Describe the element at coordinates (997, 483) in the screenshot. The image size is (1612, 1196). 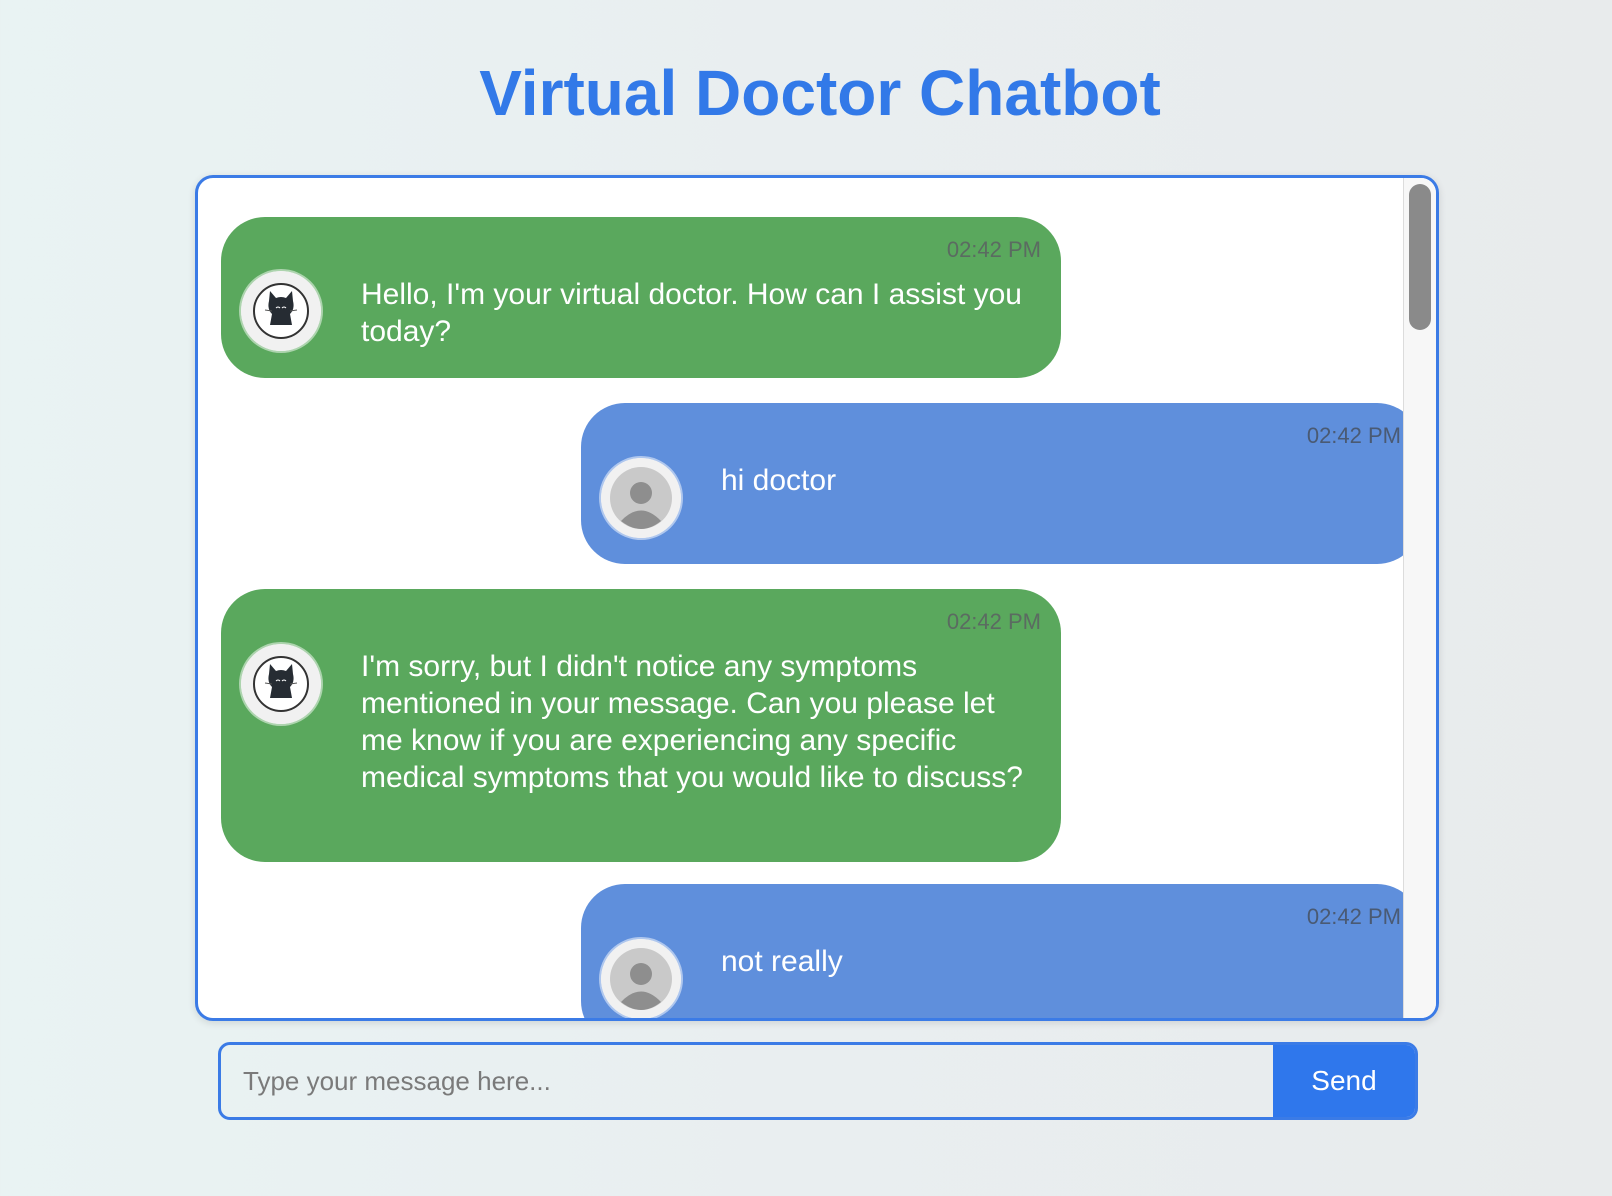
I see `user-message: 02:42 PM hi doctor` at that location.